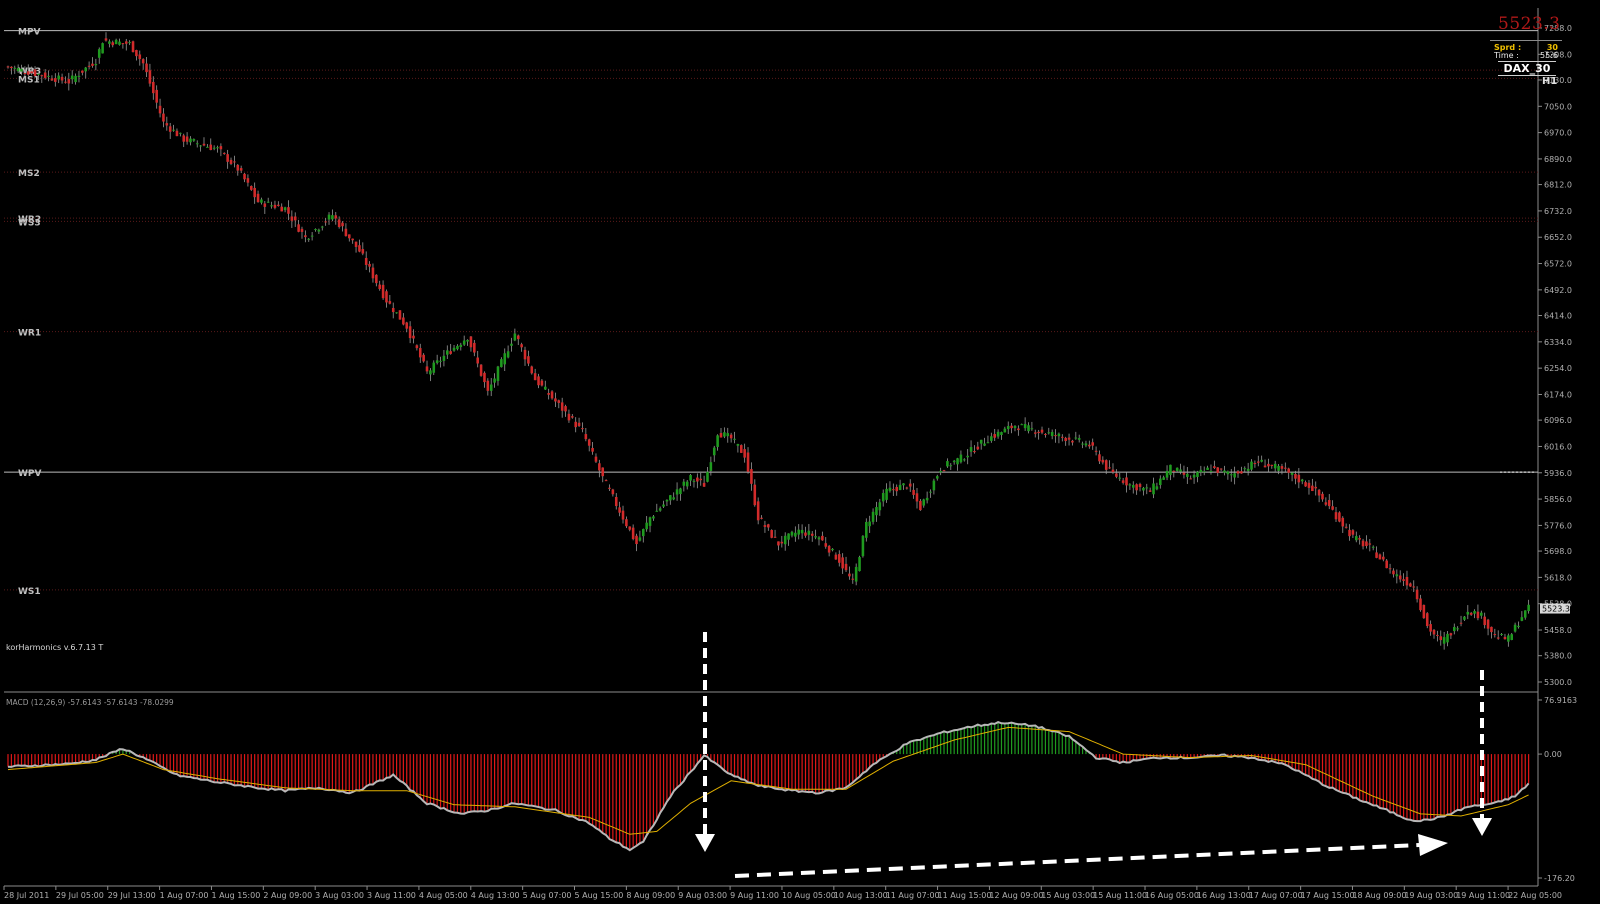  Describe the element at coordinates (1506, 55) in the screenshot. I see `time-label: Time :` at that location.